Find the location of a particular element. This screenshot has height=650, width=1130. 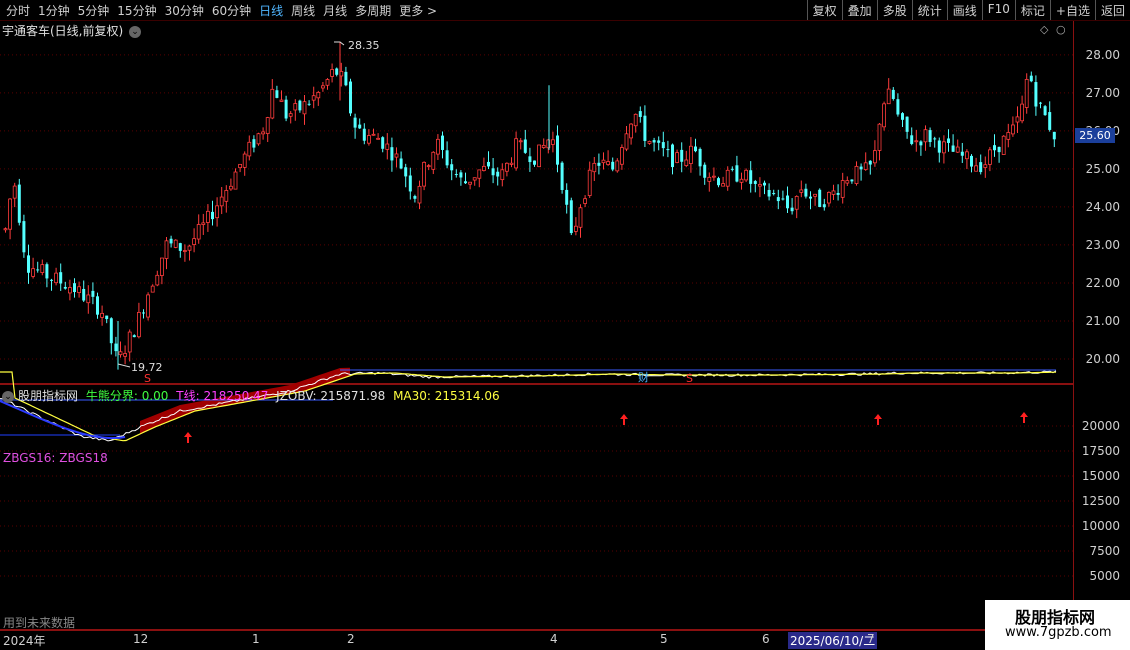

price-tick: 28.00 is located at coordinates (1102, 54).